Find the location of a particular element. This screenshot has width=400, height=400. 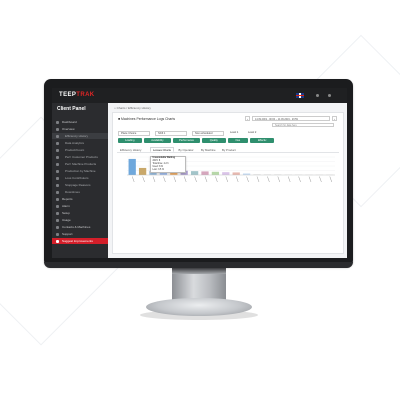

app-logo: TEEPTRAK is located at coordinates (77, 95).